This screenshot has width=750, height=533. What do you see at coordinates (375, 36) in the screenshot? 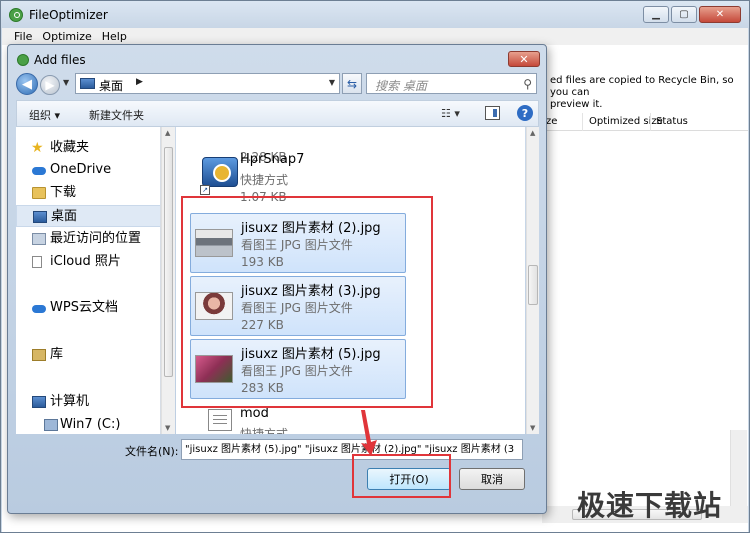
I see `main-menubar: File Optimize Help` at bounding box center [375, 36].